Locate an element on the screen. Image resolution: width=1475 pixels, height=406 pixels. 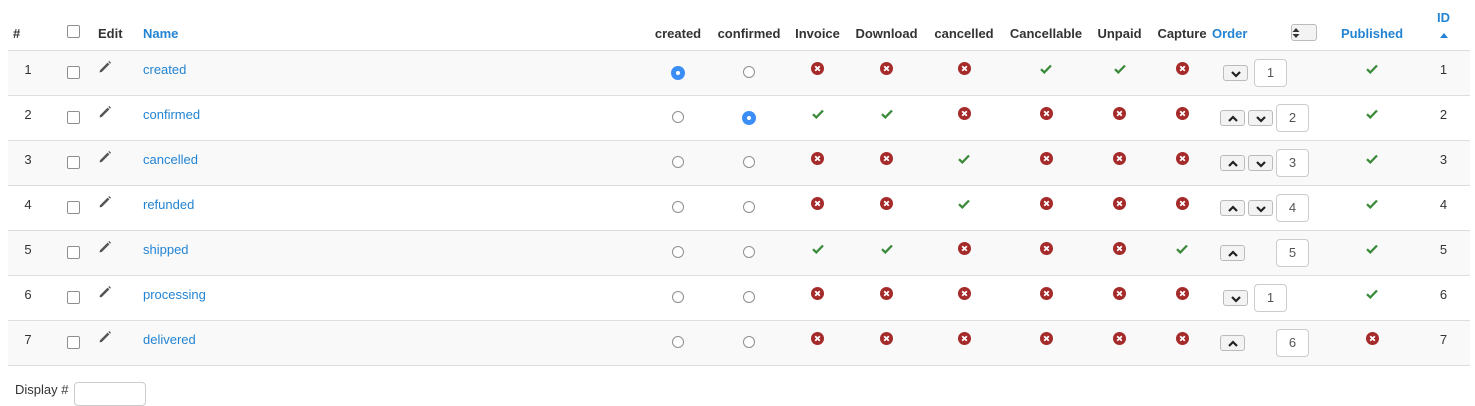
header-name-sort: Name is located at coordinates (393, 30).